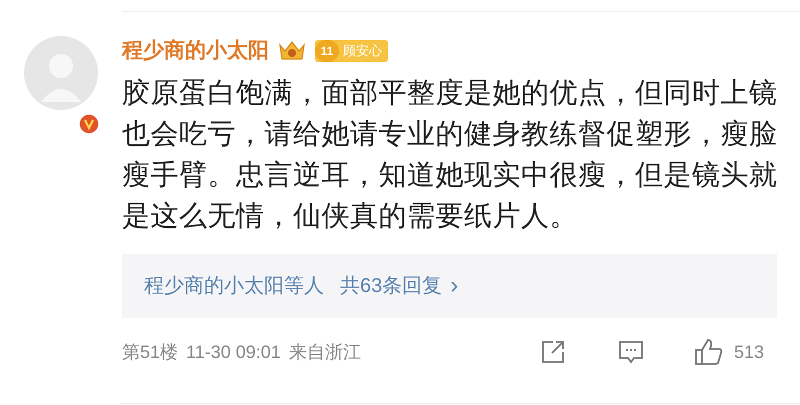 The image size is (800, 405). What do you see at coordinates (631, 352) in the screenshot?
I see `comment-icon` at bounding box center [631, 352].